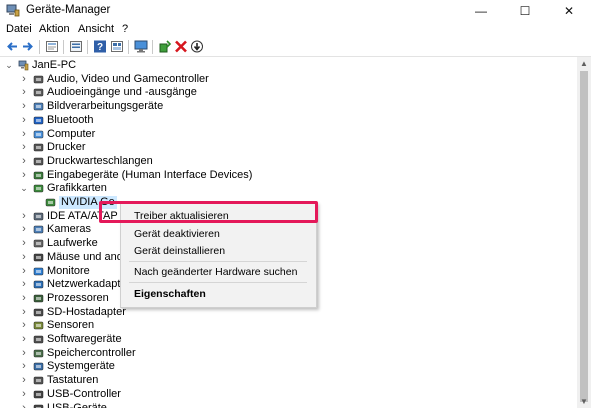  I want to click on update-driver-icon, so click(197, 46).